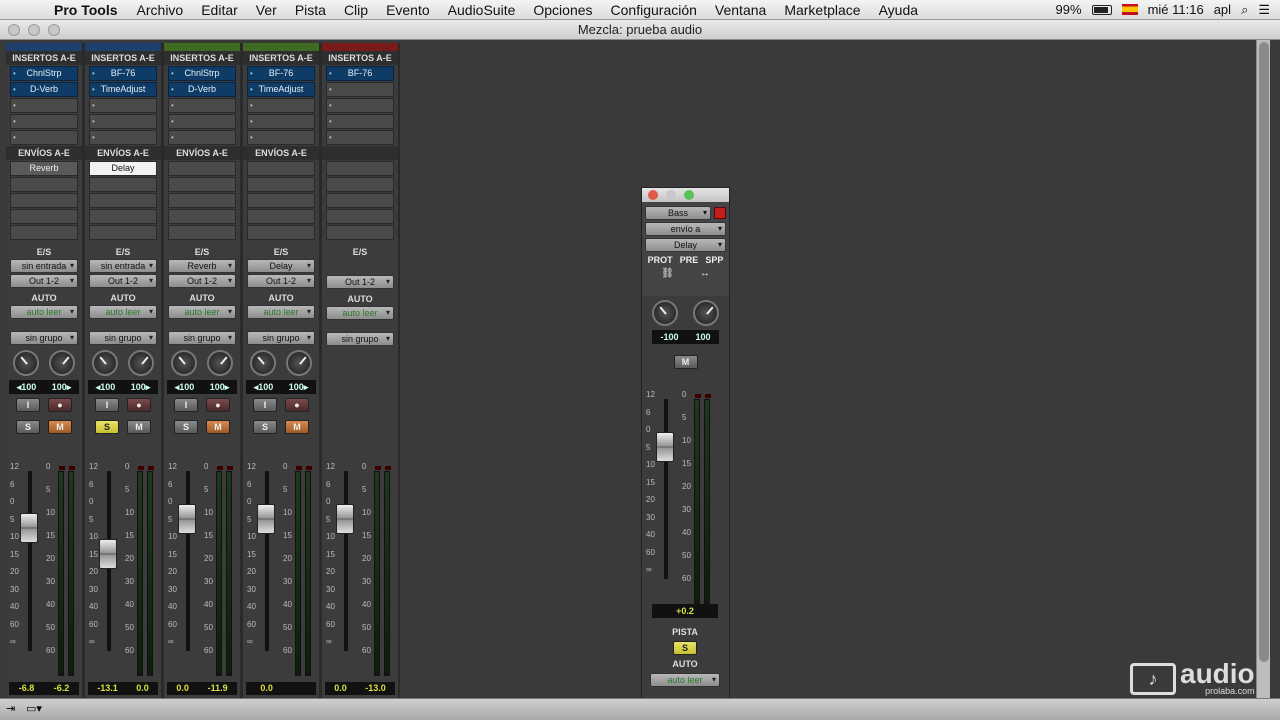 The width and height of the screenshot is (1280, 720). What do you see at coordinates (1244, 10) in the screenshot?
I see `spotlight-search-icon: ⌕` at bounding box center [1244, 10].